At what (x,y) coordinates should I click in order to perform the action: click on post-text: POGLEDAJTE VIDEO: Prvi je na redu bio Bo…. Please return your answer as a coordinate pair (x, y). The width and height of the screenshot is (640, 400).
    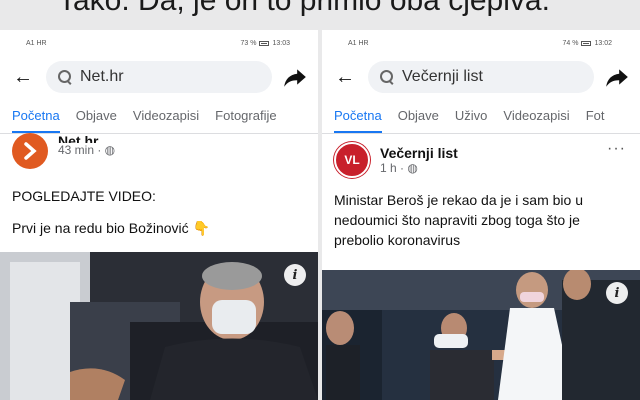
    Looking at the image, I should click on (159, 208).